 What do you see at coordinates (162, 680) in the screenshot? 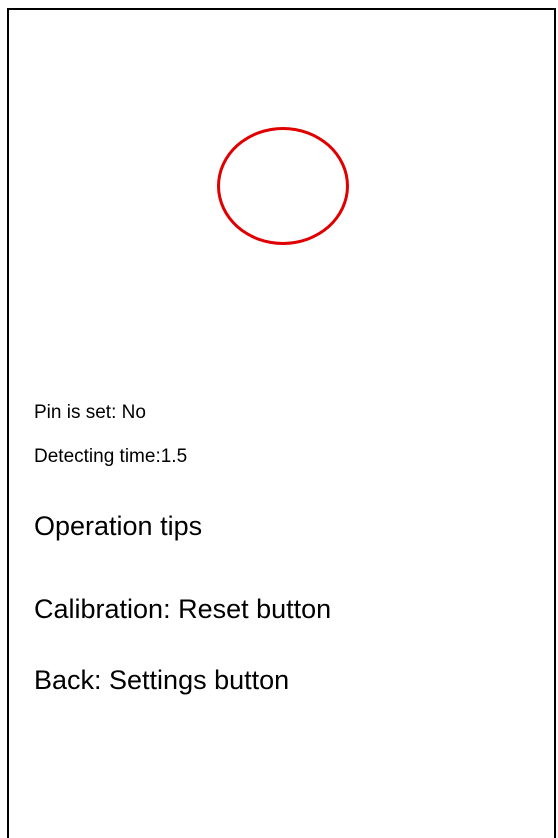
I see `back-tip-text: Back: Settings button` at bounding box center [162, 680].